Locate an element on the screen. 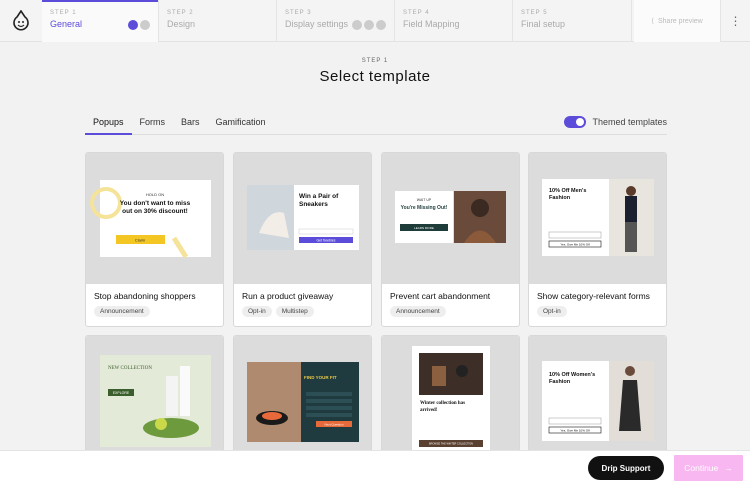  template-card: NEW COLLECTION EXPLORE is located at coordinates (154, 395).